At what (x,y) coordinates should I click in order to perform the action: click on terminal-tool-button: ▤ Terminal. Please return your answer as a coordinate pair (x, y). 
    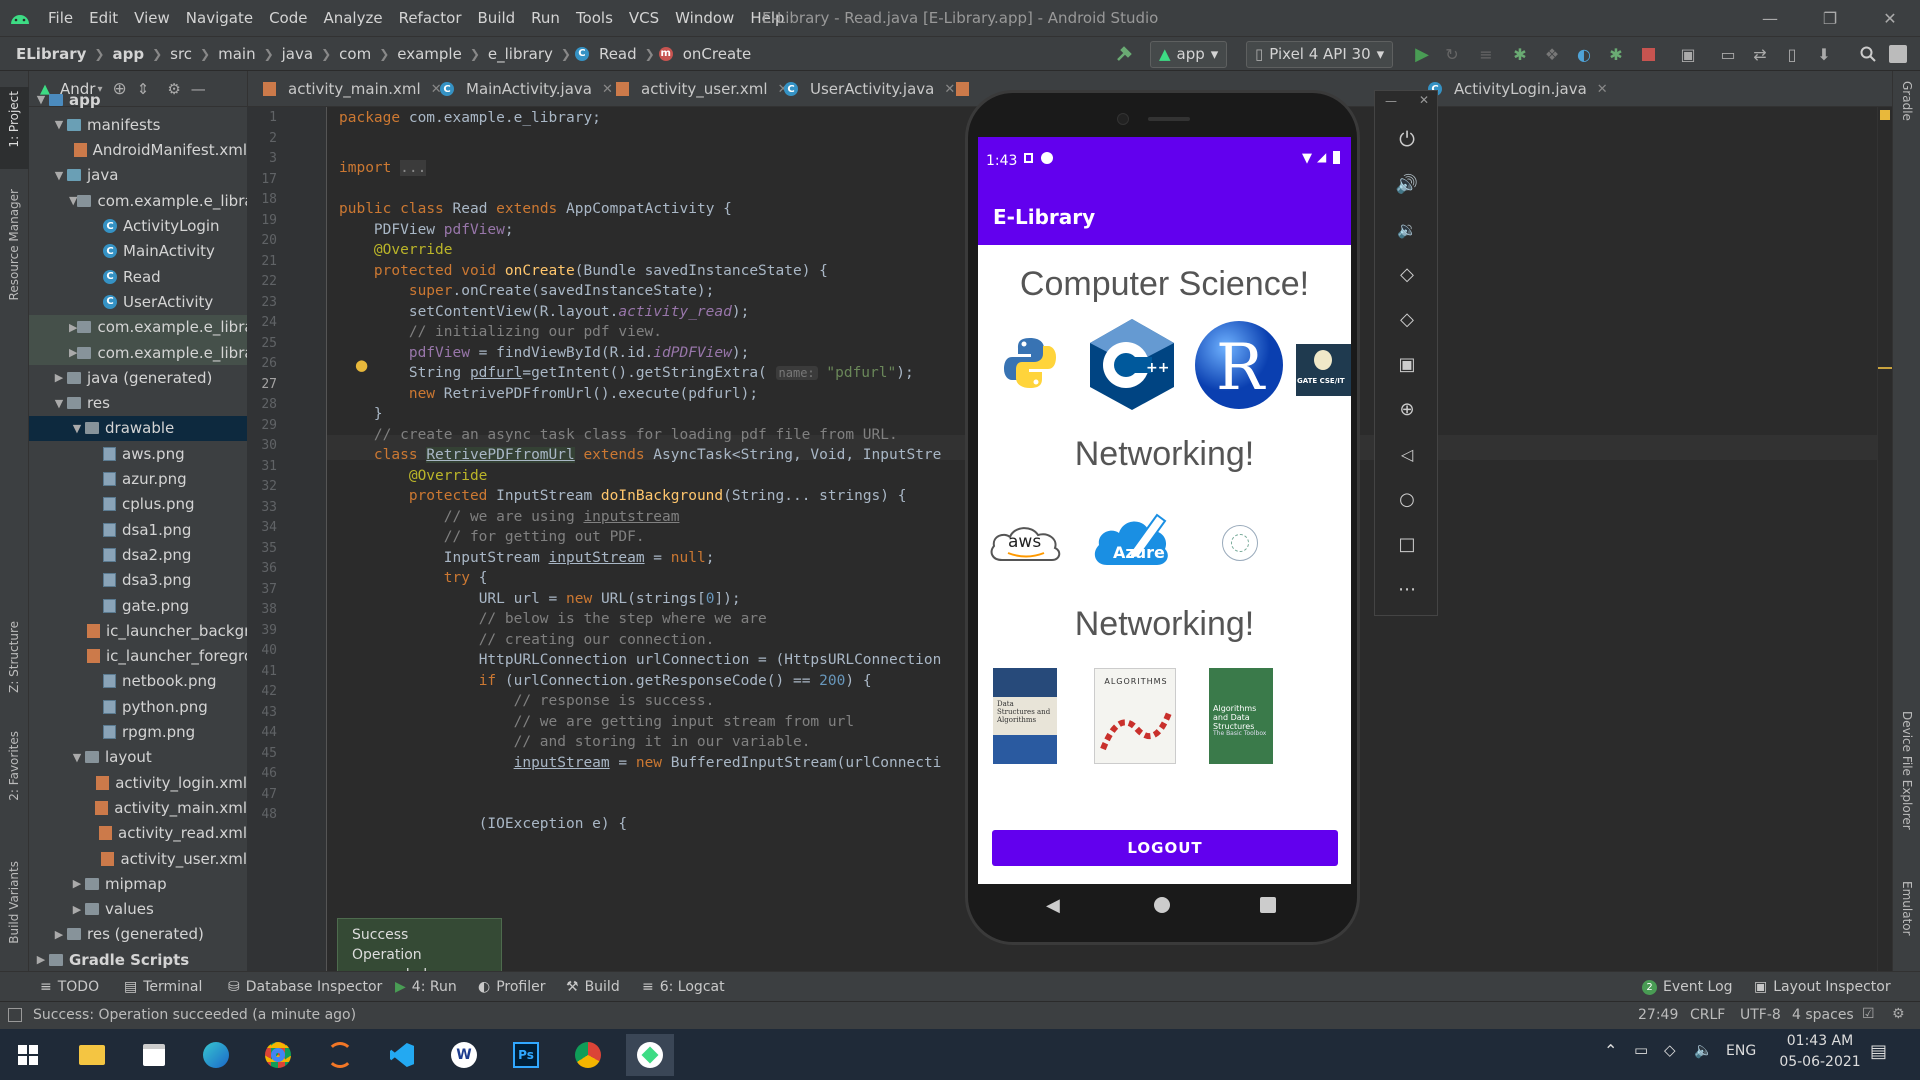
    Looking at the image, I should click on (163, 987).